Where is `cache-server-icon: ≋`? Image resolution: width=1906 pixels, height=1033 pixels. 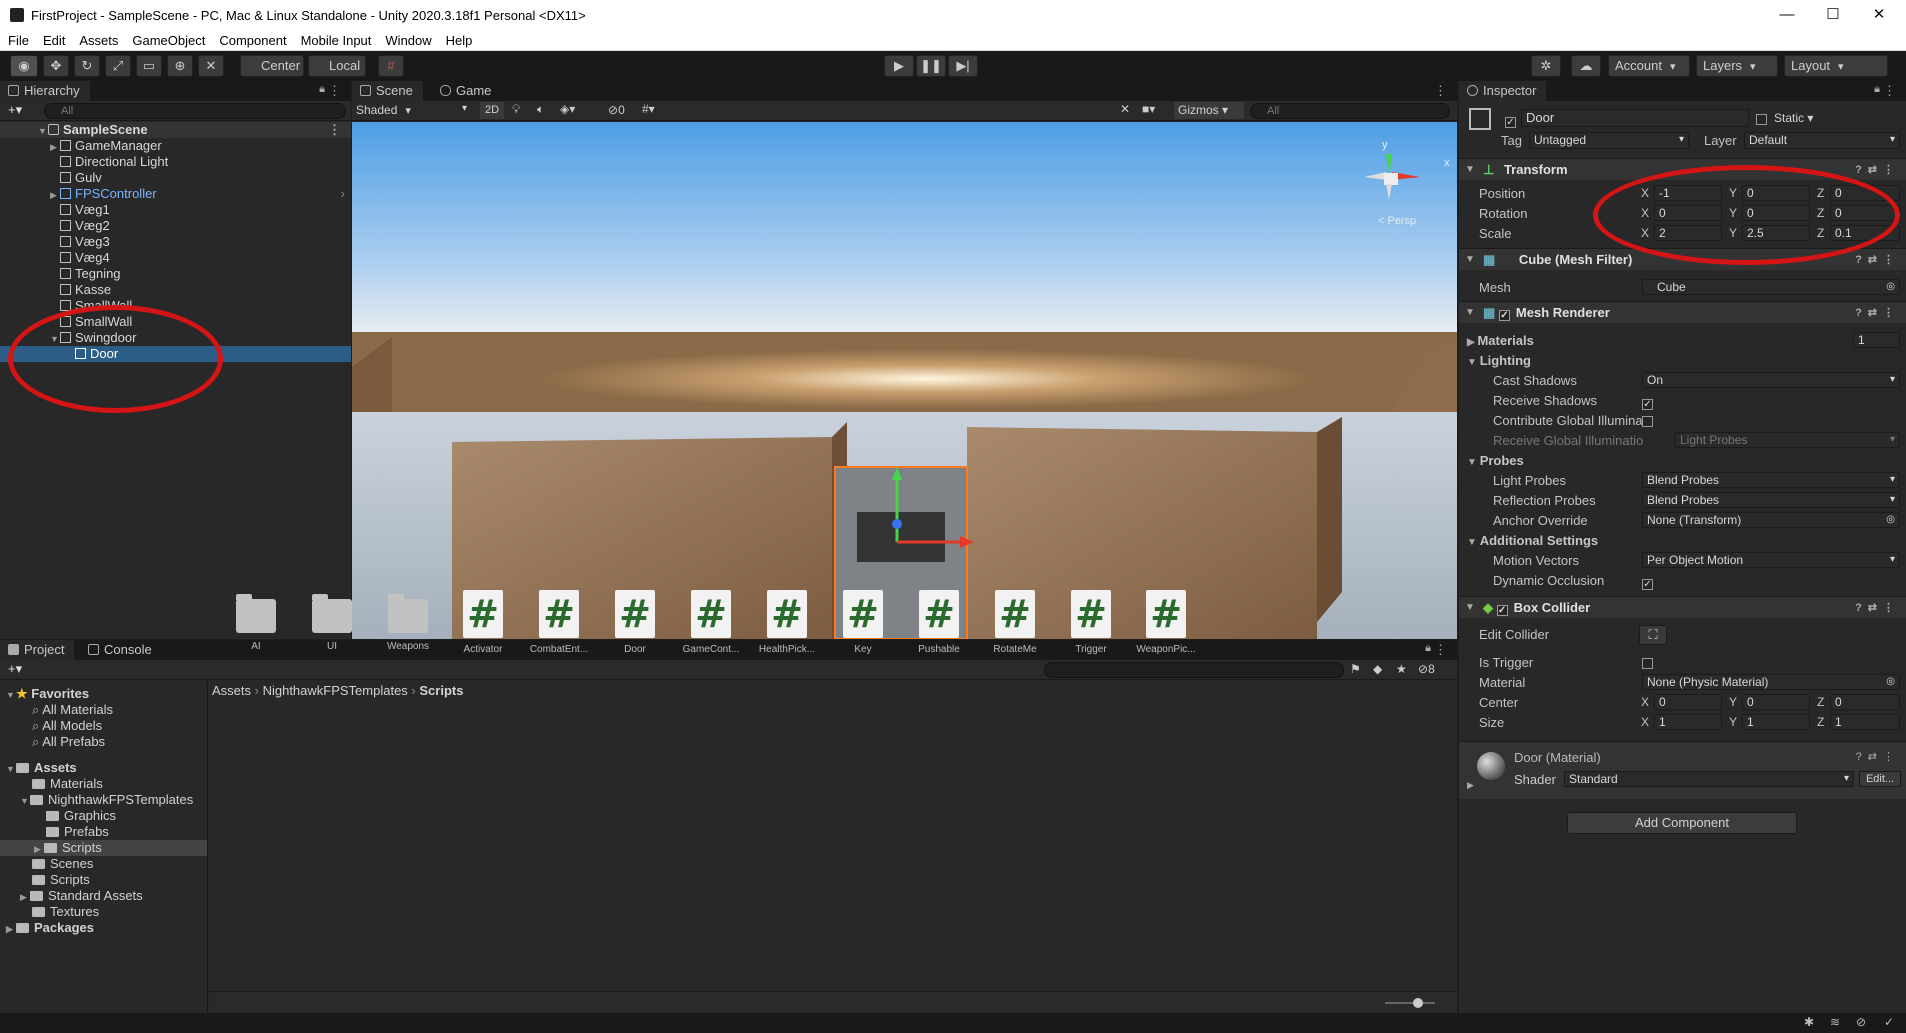
cache-server-icon: ≋ is located at coordinates (1835, 1022).